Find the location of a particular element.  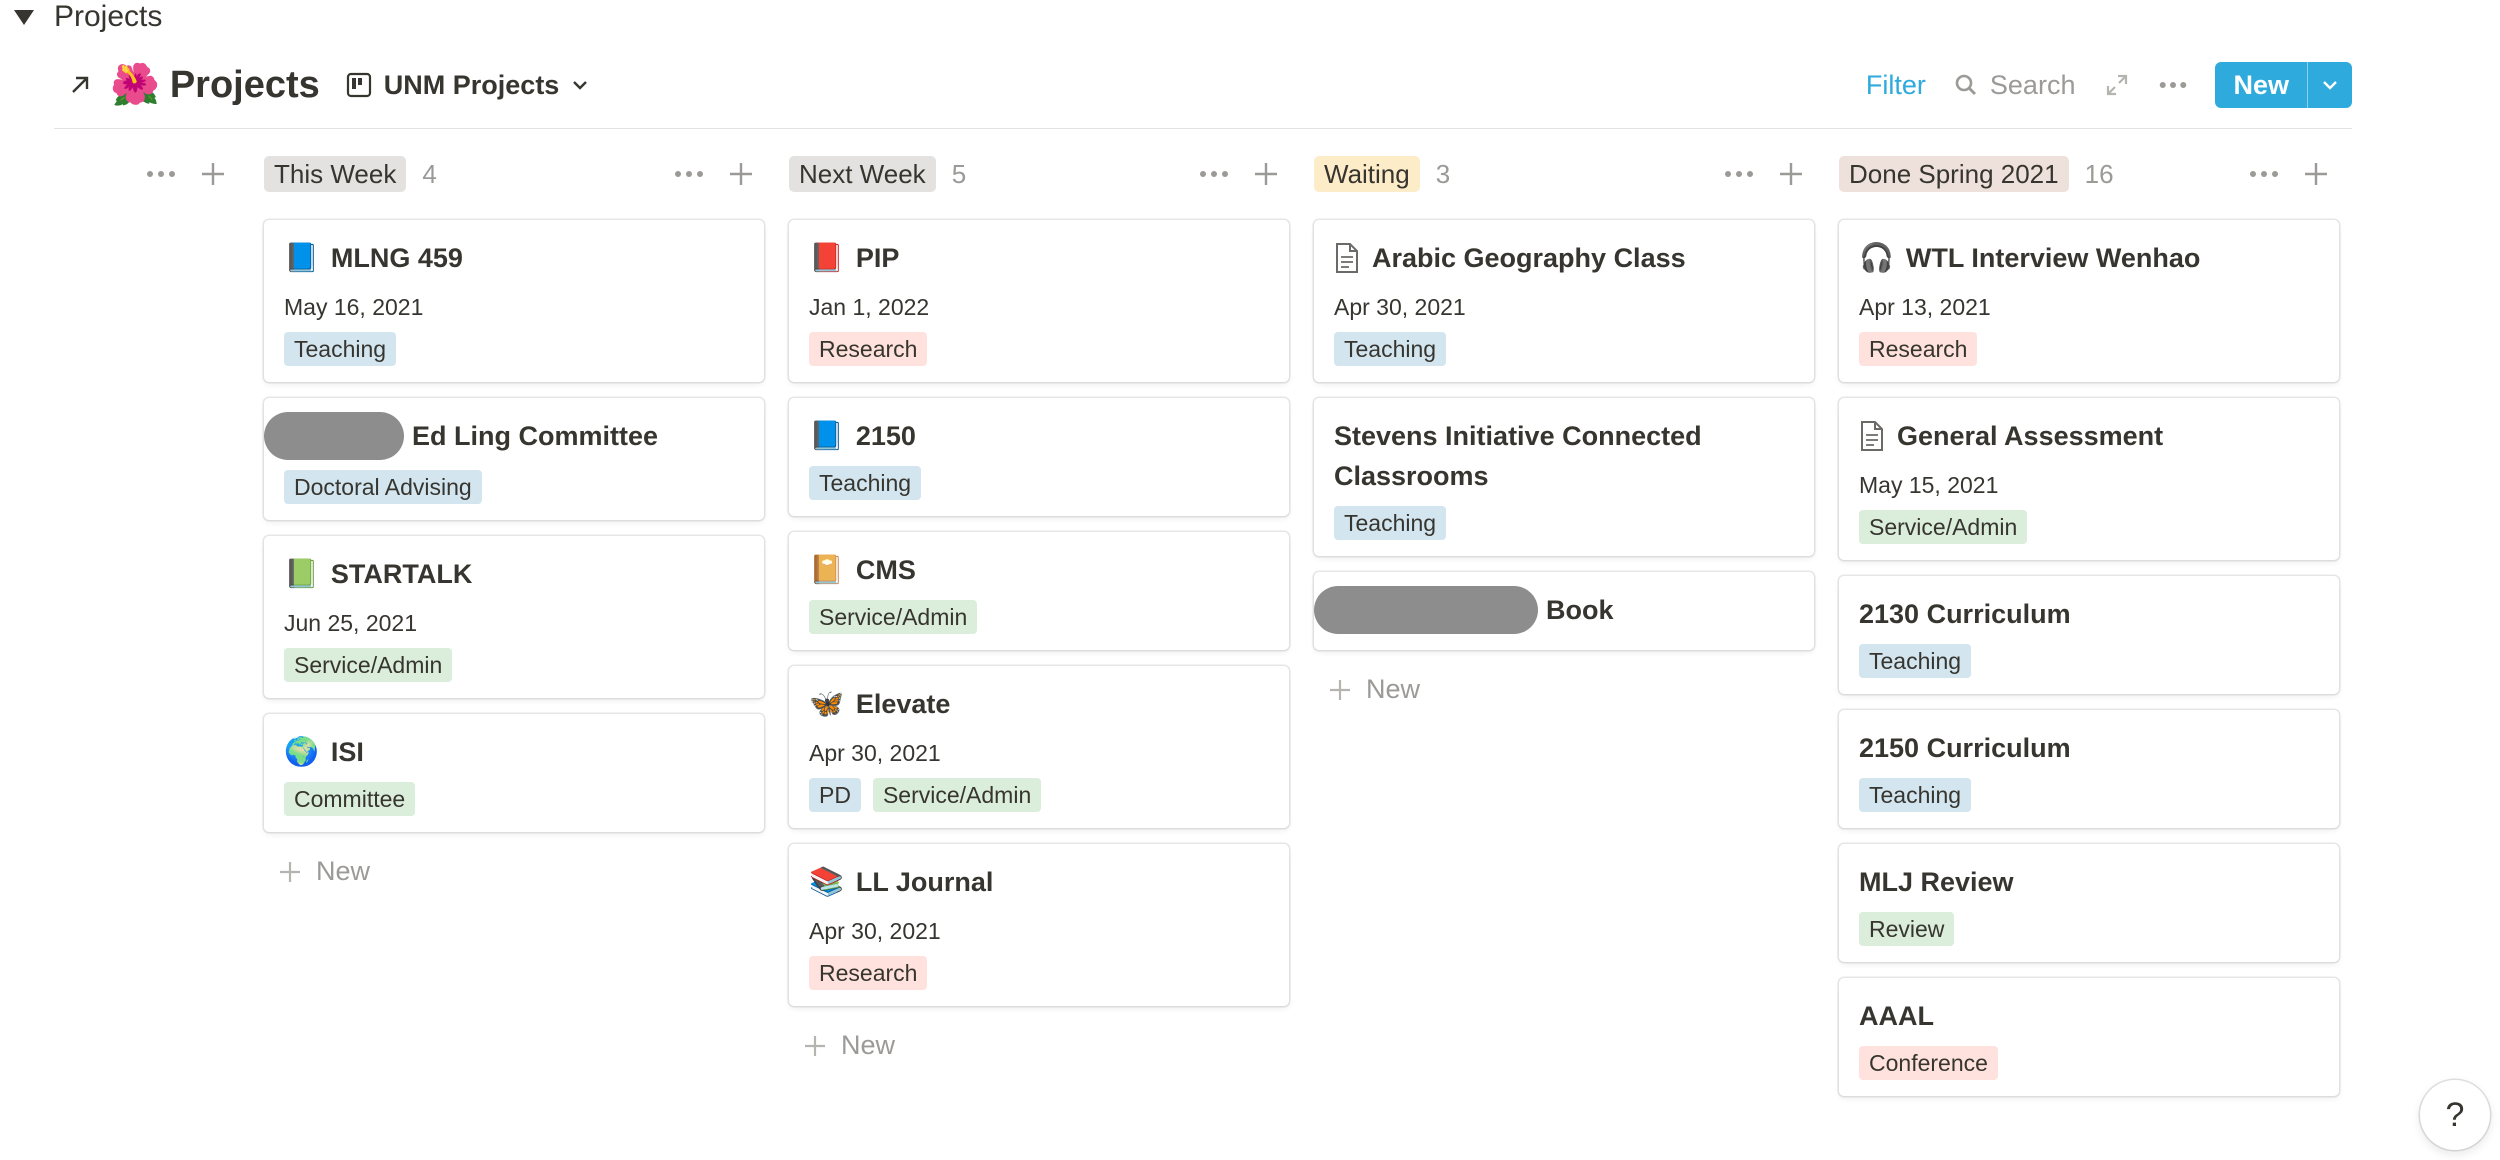

tag-pill: Review is located at coordinates (1907, 929).